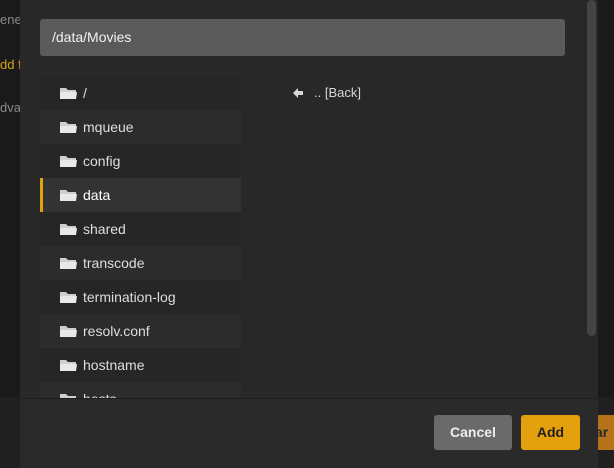 The image size is (614, 468). Describe the element at coordinates (97, 195) in the screenshot. I see `directory-label: data` at that location.